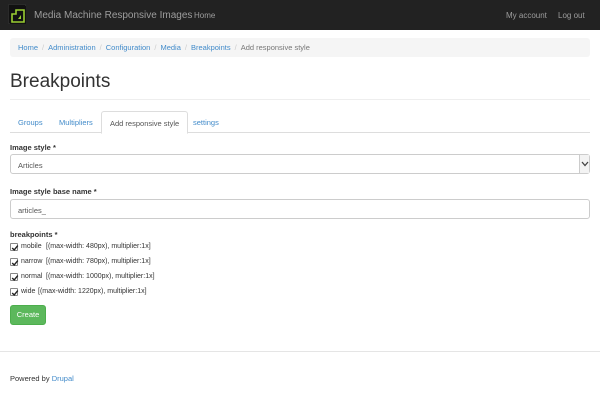  Describe the element at coordinates (92, 291) in the screenshot. I see `breakpoint-wide-detail: [(max-width: 1220px), multiplier:1x]` at that location.